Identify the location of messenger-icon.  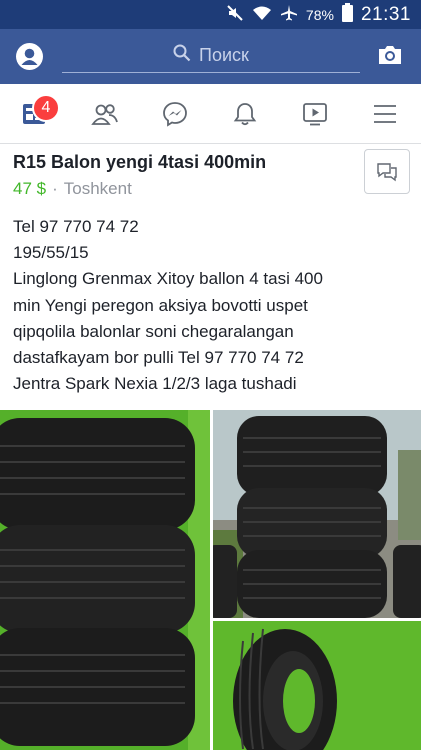
(175, 114).